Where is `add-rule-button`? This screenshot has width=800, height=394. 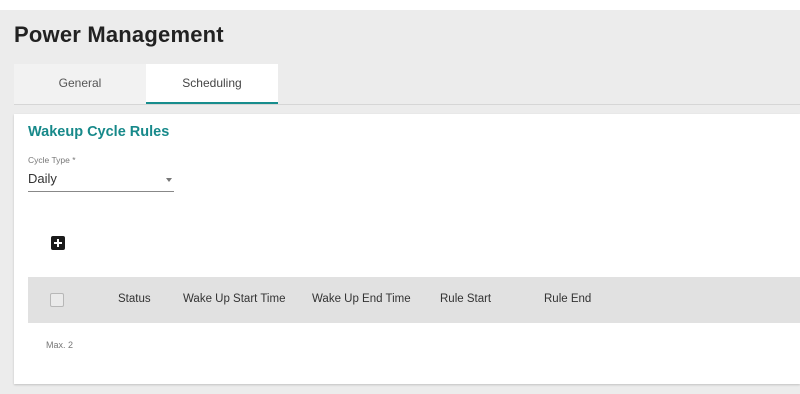
add-rule-button is located at coordinates (58, 243).